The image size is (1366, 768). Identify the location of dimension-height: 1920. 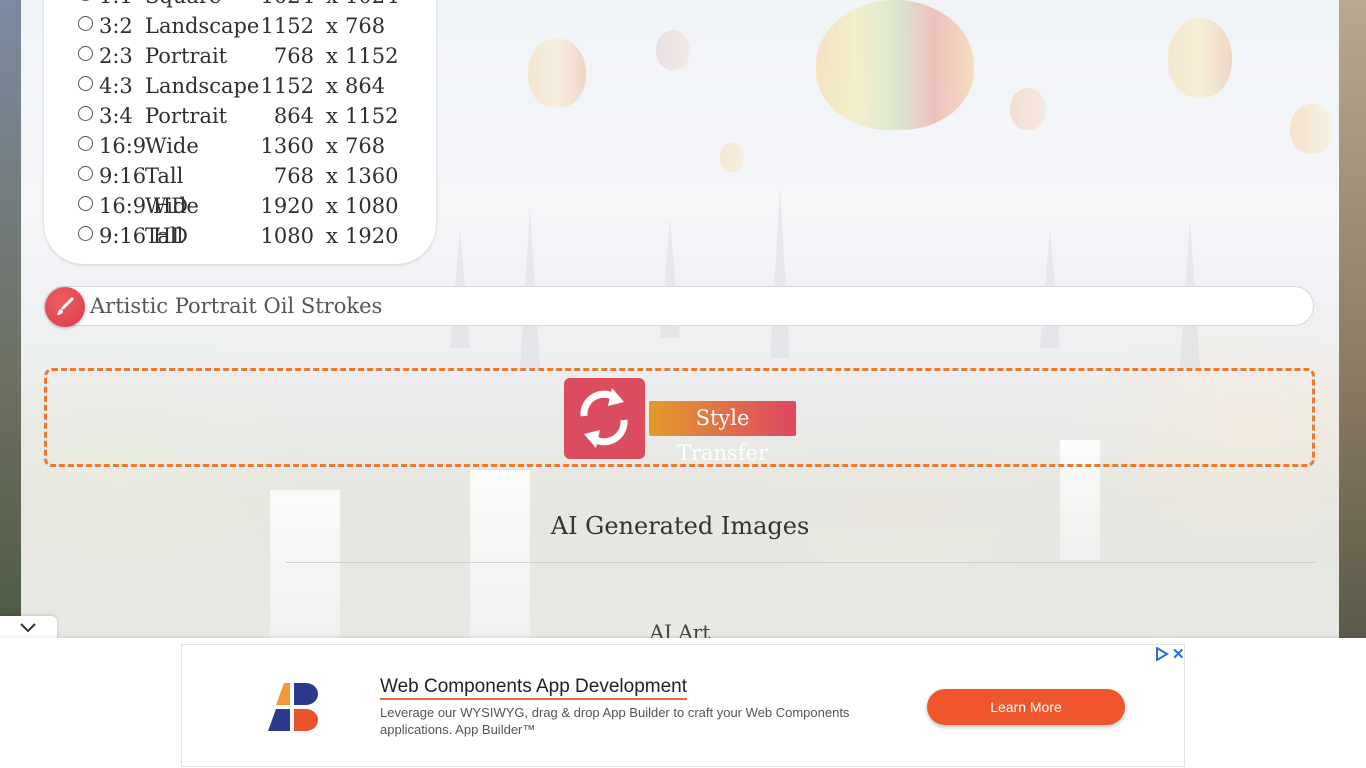
(372, 236).